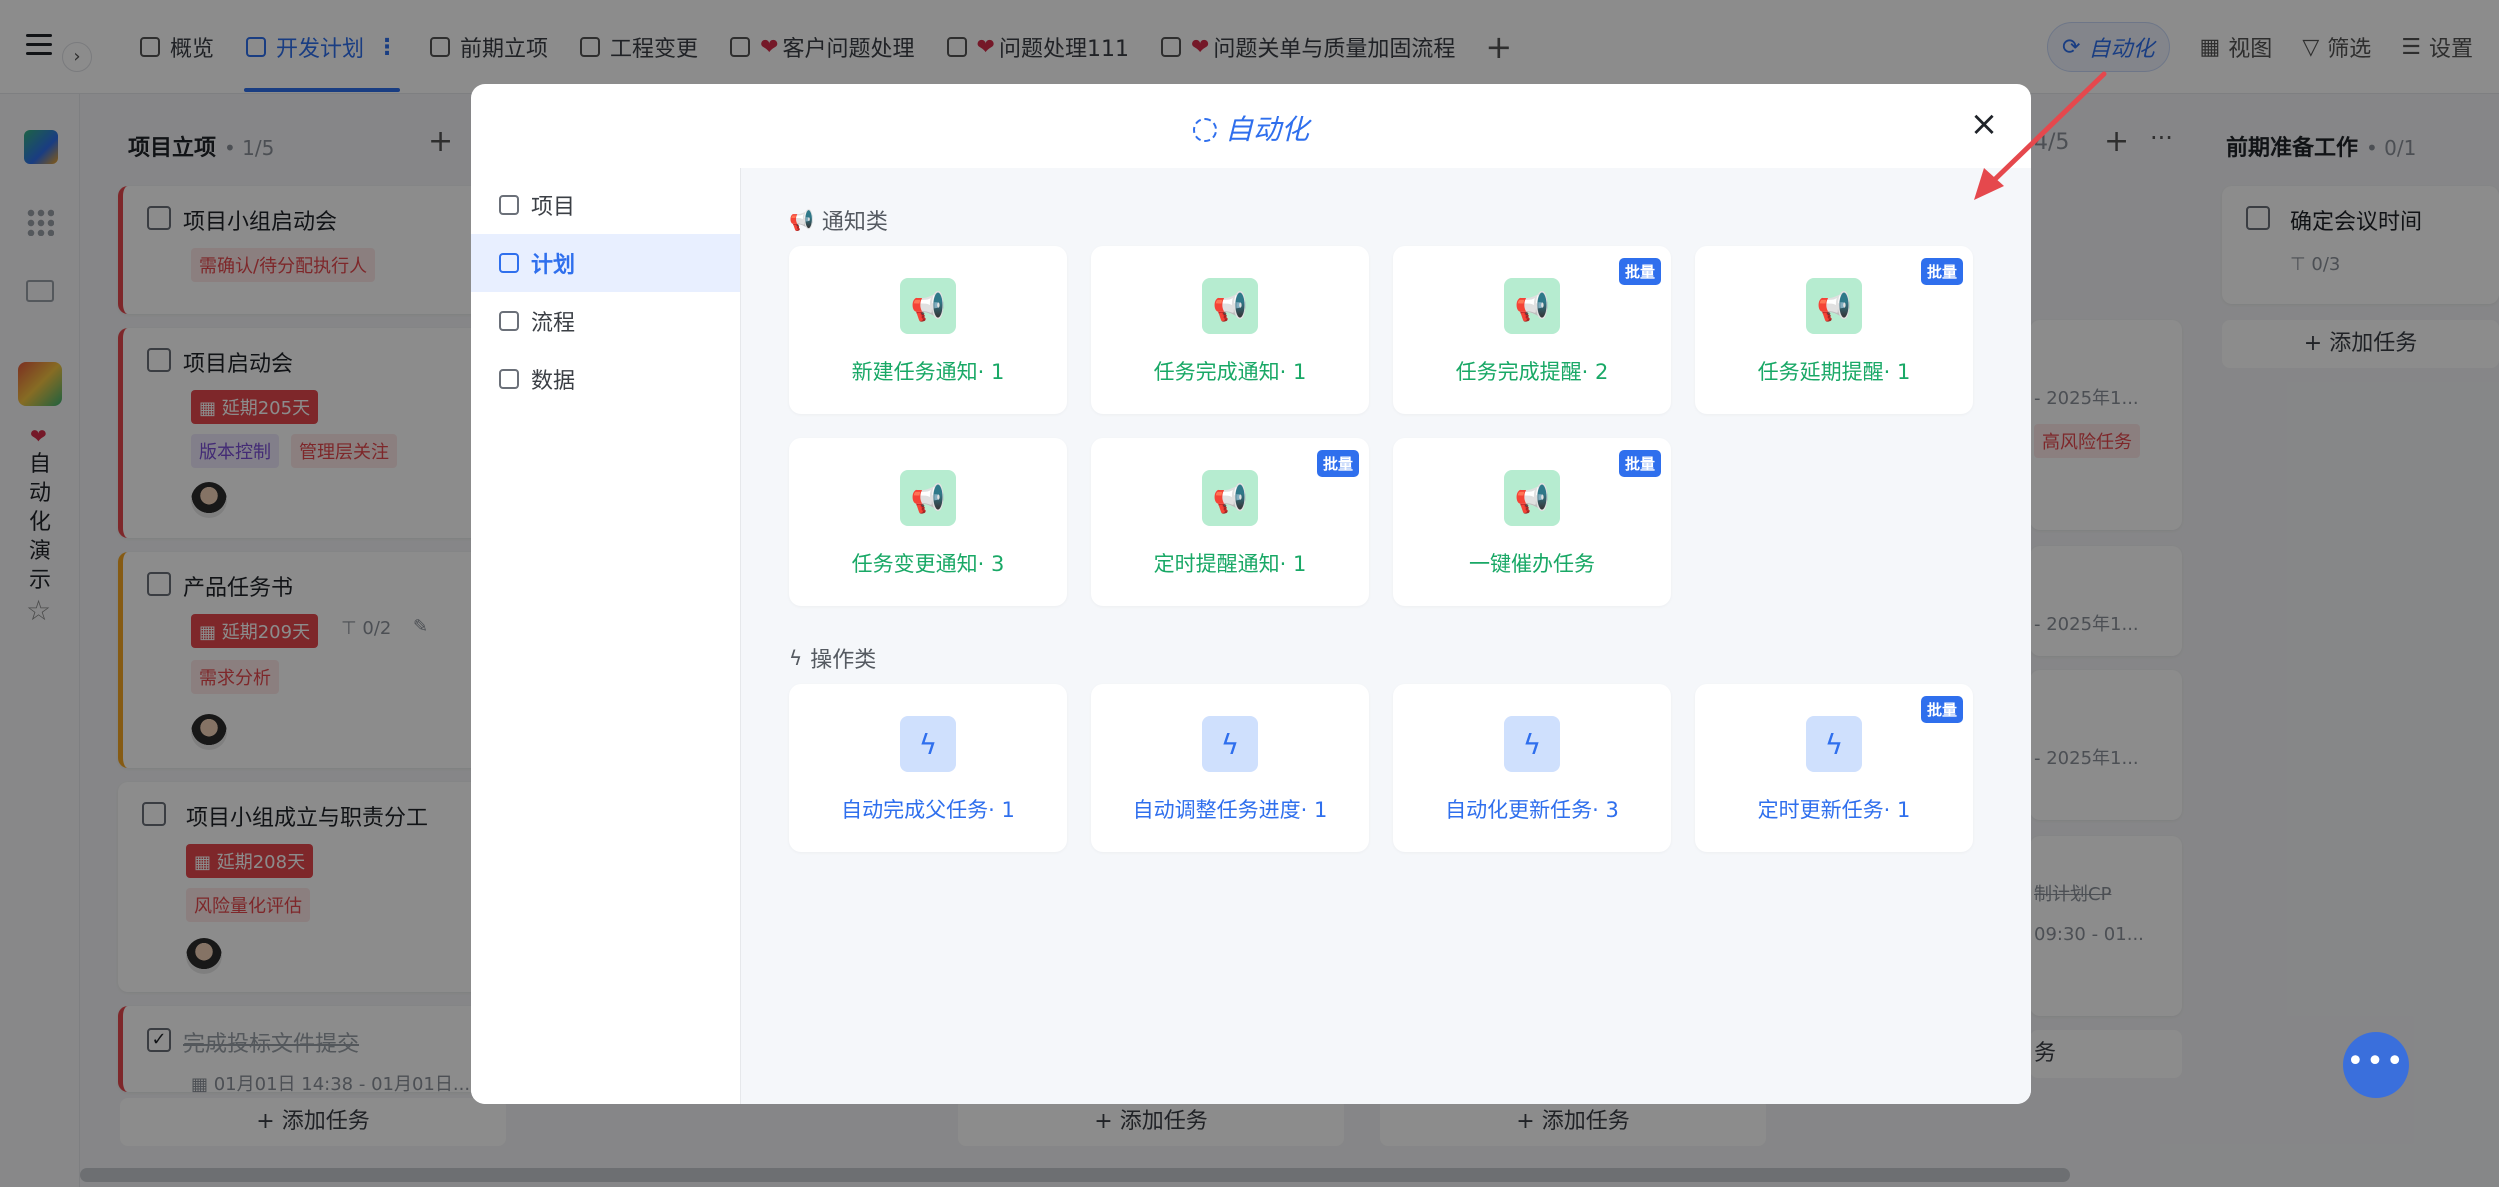  What do you see at coordinates (605, 321) in the screenshot?
I see `nav-item-flow: 流程` at bounding box center [605, 321].